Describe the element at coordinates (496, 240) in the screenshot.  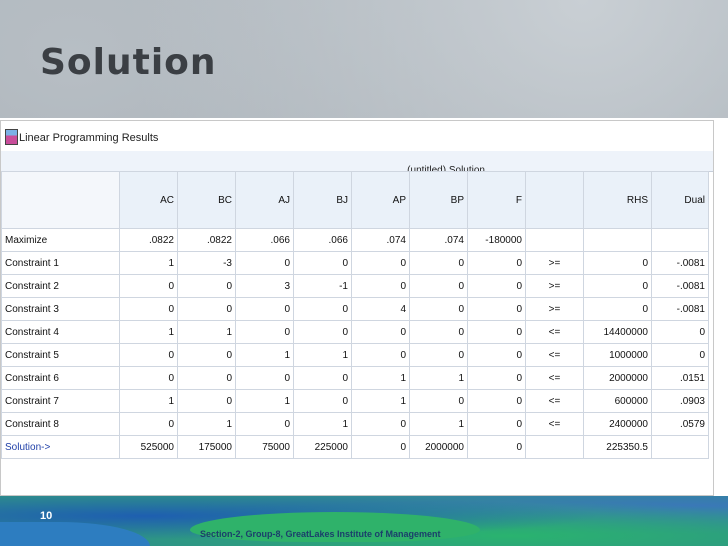
I see `table-cell: -180000` at that location.